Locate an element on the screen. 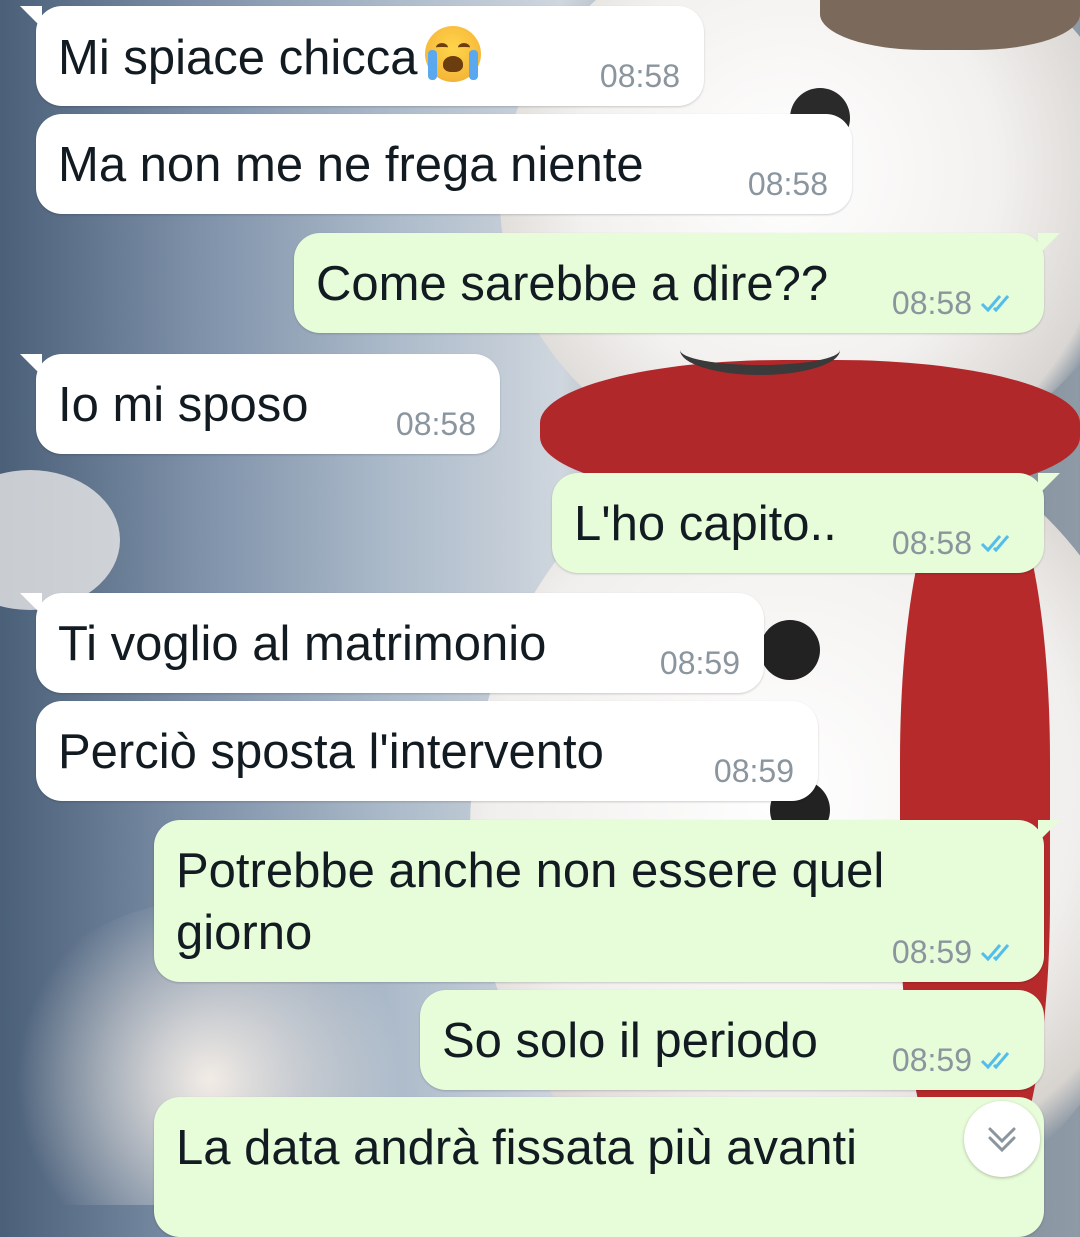  message-bubble-incoming: Perciò sposta l'intervento 08:59 is located at coordinates (427, 751).